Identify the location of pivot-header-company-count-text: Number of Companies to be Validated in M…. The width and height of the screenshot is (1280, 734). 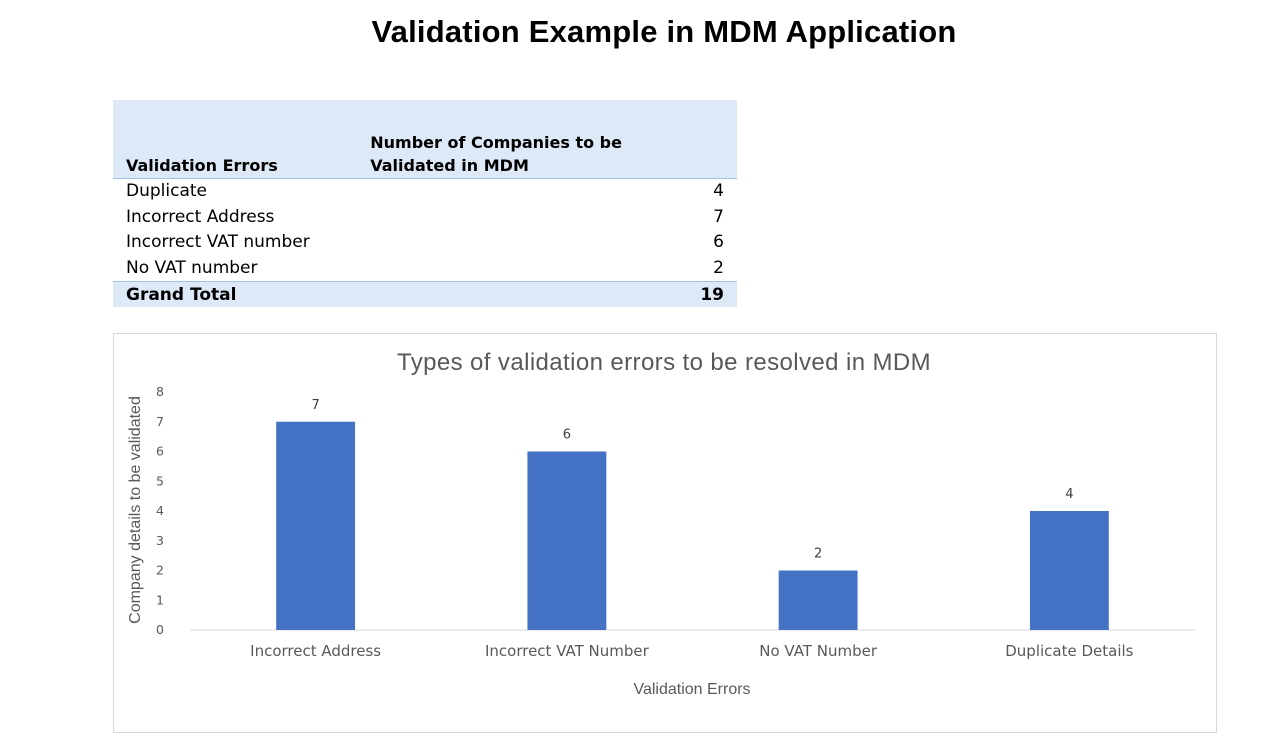
(496, 154).